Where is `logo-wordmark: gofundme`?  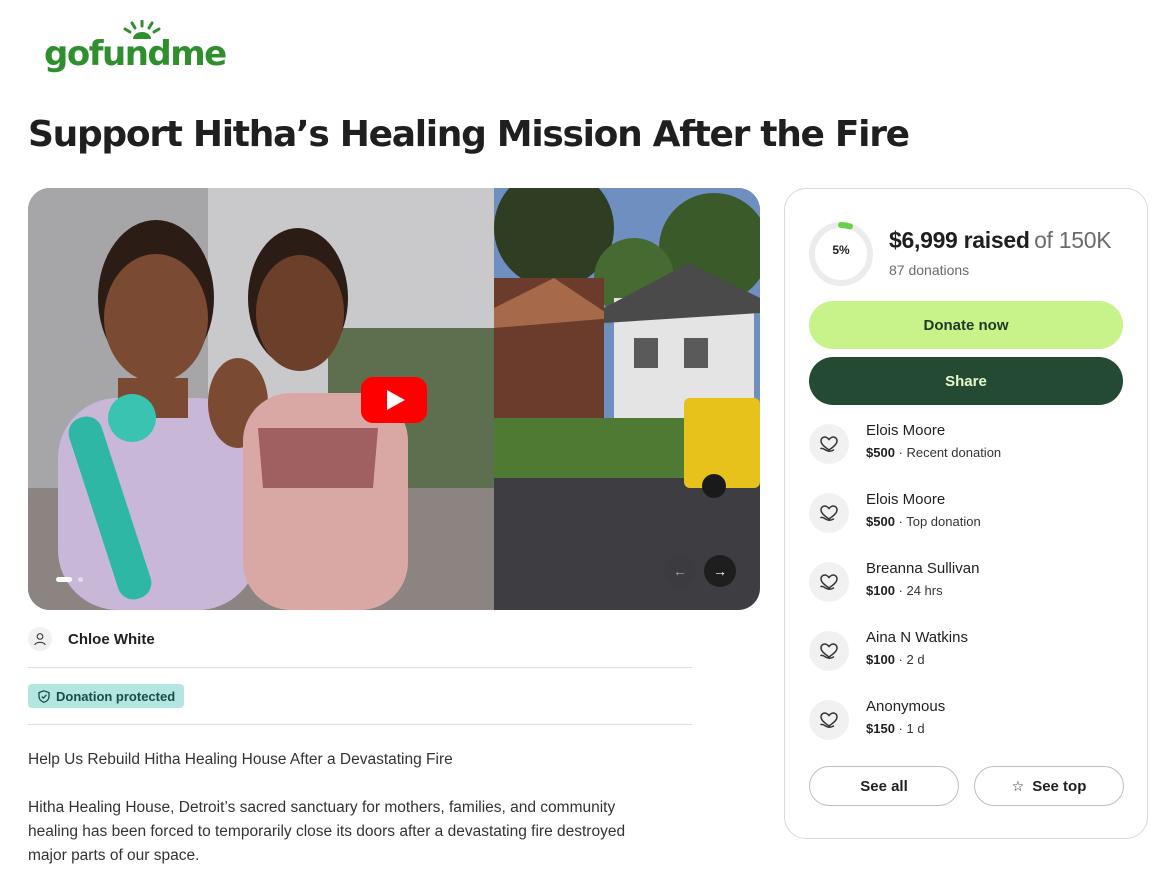
logo-wordmark: gofundme is located at coordinates (135, 54).